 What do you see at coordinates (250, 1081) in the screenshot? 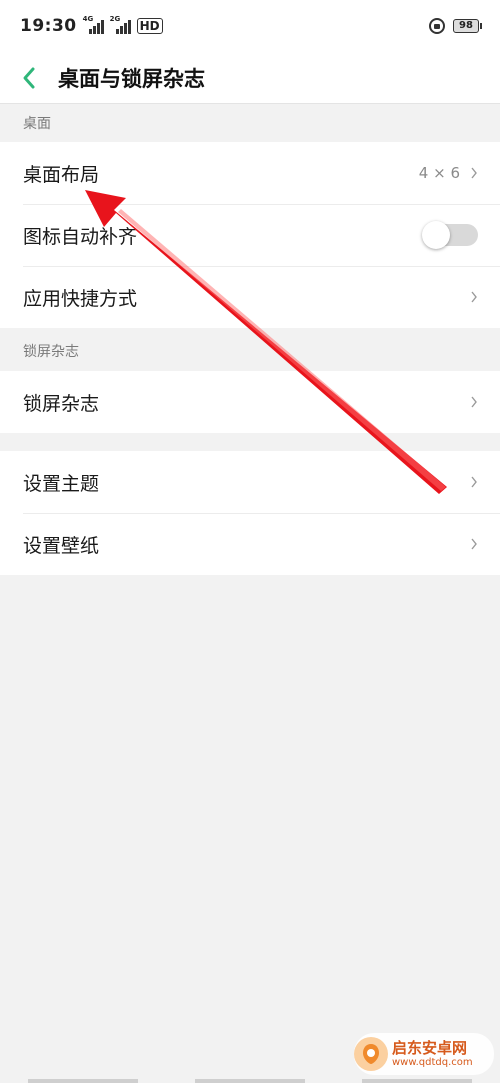
I see `nav-gesture-bar` at bounding box center [250, 1081].